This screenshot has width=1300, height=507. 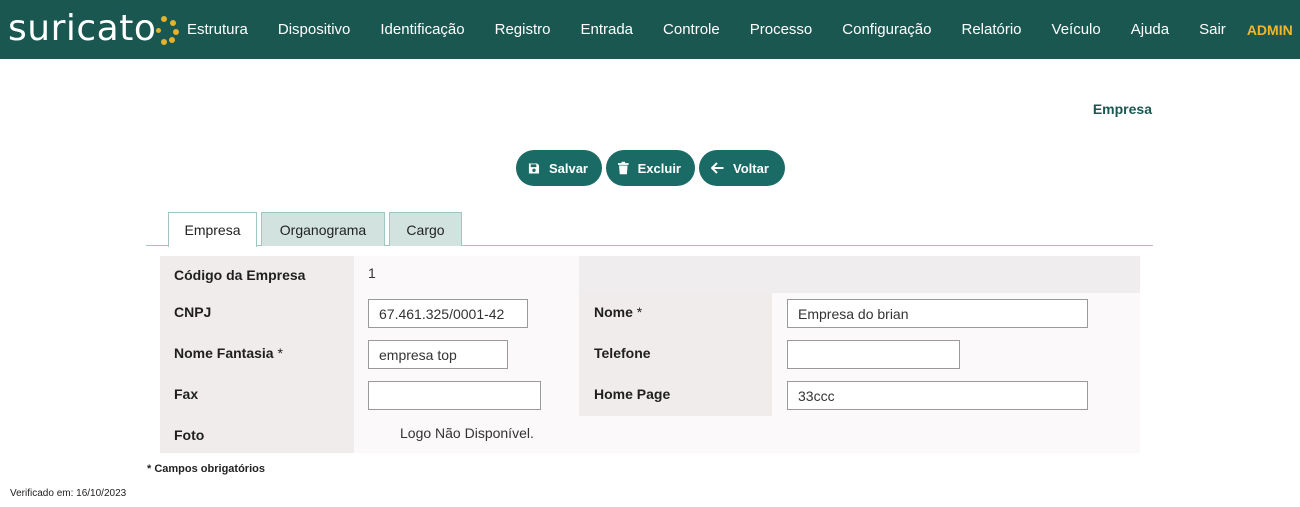 I want to click on menu-item-sair: Sair, so click(x=1212, y=29).